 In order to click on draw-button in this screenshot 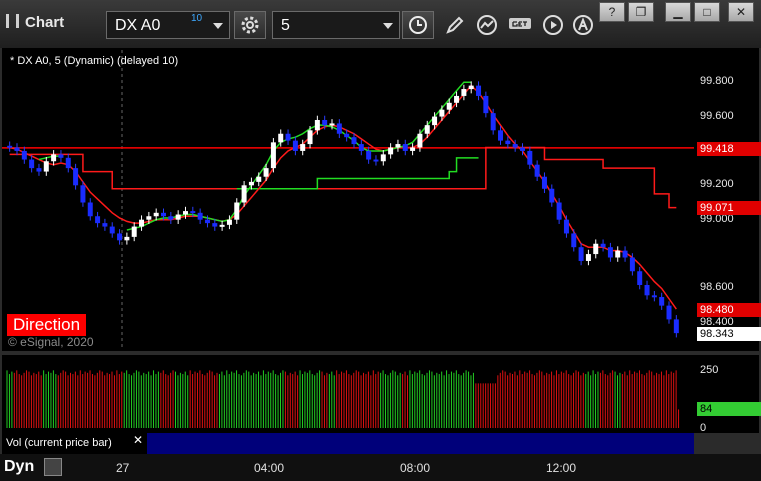, I will do `click(455, 25)`.